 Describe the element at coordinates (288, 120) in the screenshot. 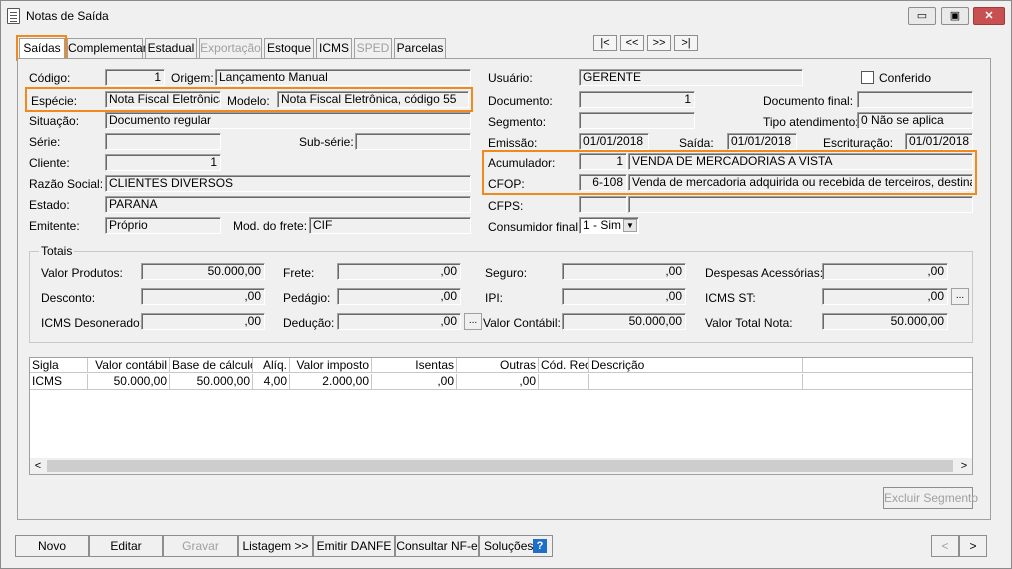

I see `situacao-field: Documento regular` at that location.